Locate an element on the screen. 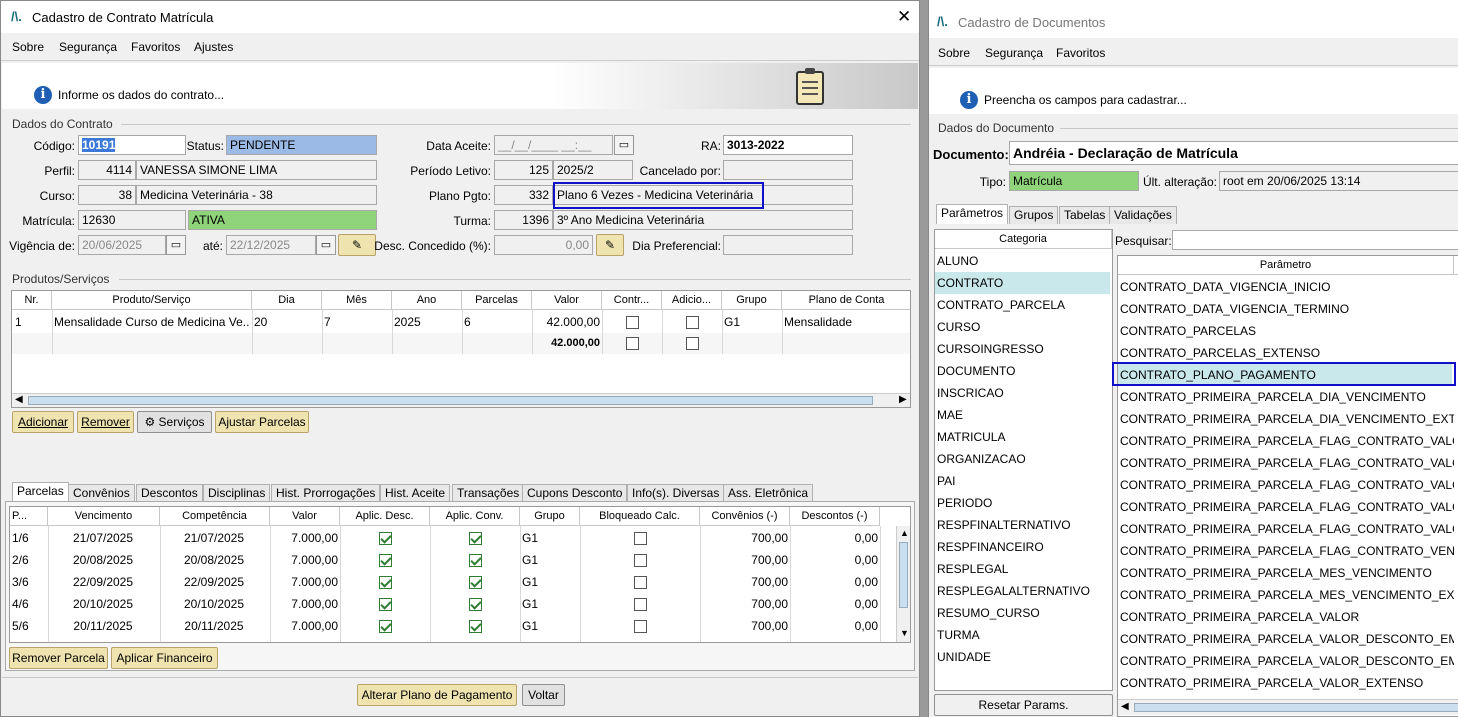 This screenshot has width=1458, height=717. close-icon: ✕ is located at coordinates (904, 17).